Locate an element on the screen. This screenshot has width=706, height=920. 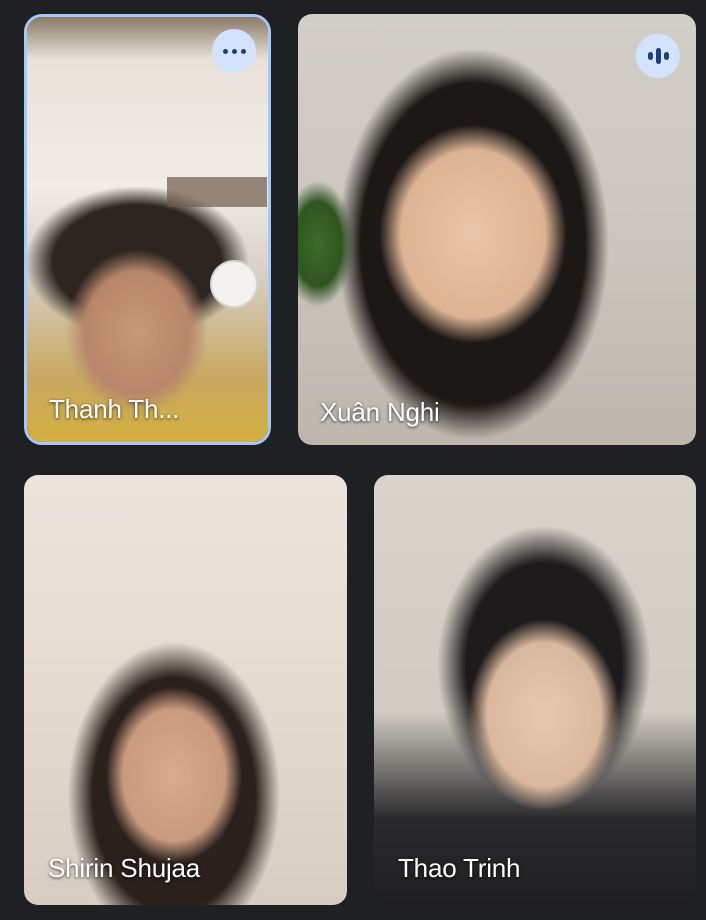
background-plant is located at coordinates (333, 244).